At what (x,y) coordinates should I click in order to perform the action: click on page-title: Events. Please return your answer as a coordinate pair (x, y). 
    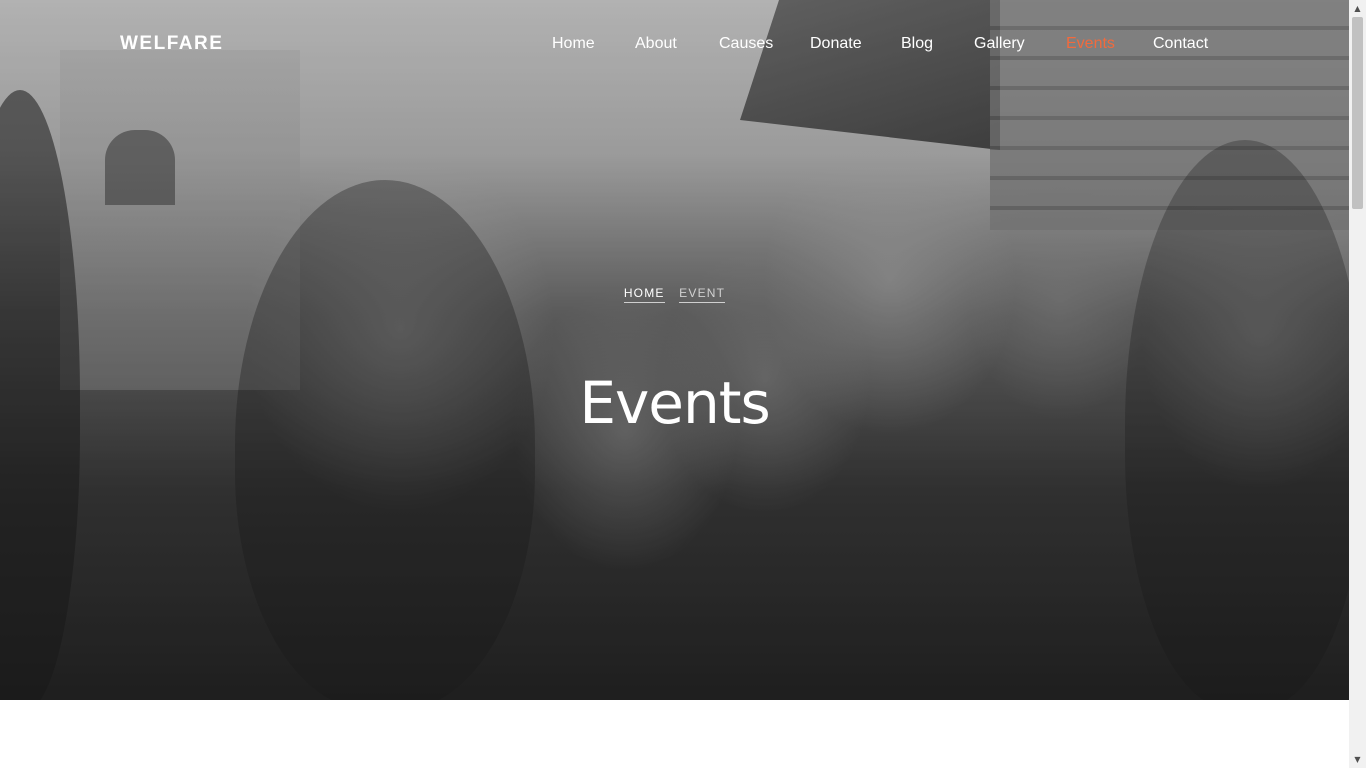
    Looking at the image, I should click on (674, 402).